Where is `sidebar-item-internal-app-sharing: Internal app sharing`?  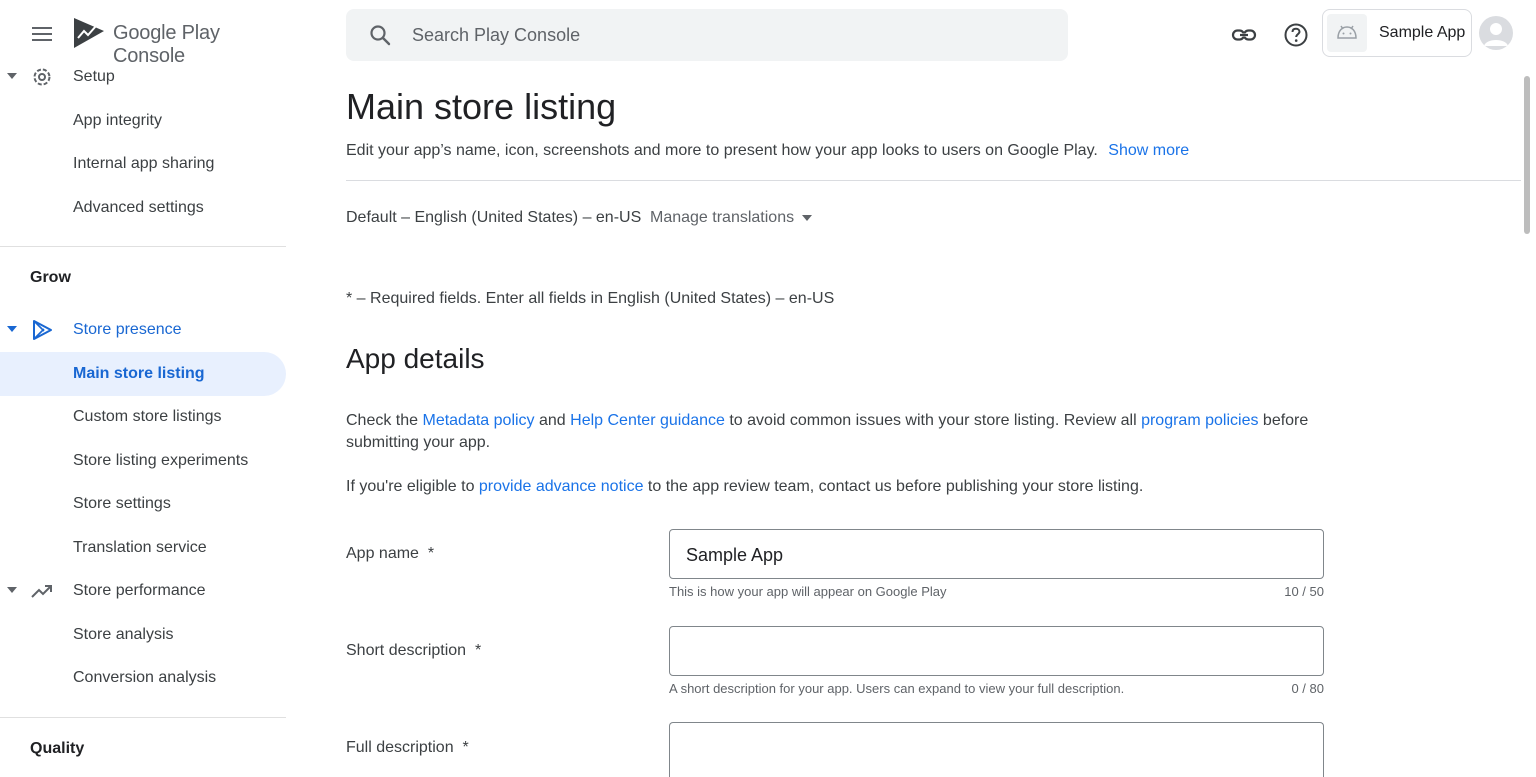 sidebar-item-internal-app-sharing: Internal app sharing is located at coordinates (143, 164).